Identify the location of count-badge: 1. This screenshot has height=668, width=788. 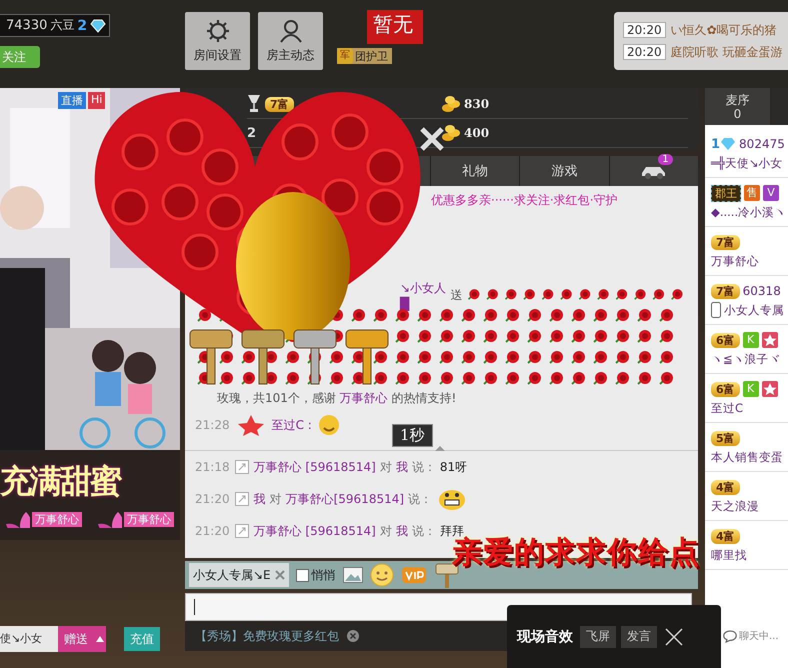
(665, 159).